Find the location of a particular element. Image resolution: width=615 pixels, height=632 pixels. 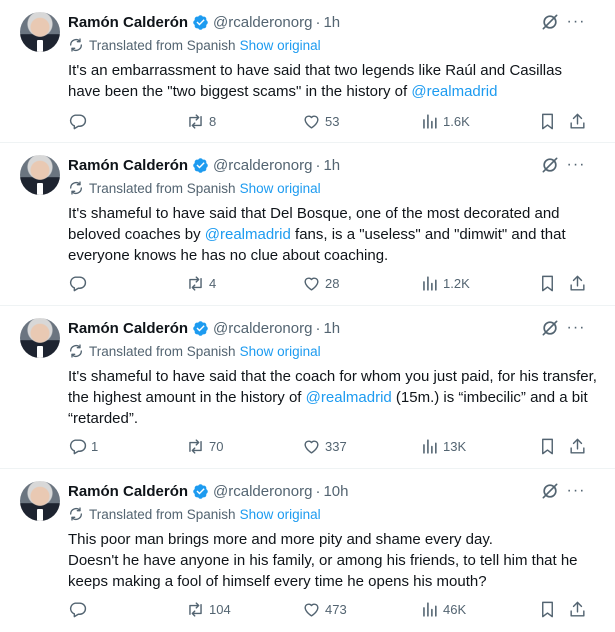

reply-icon is located at coordinates (78, 446).